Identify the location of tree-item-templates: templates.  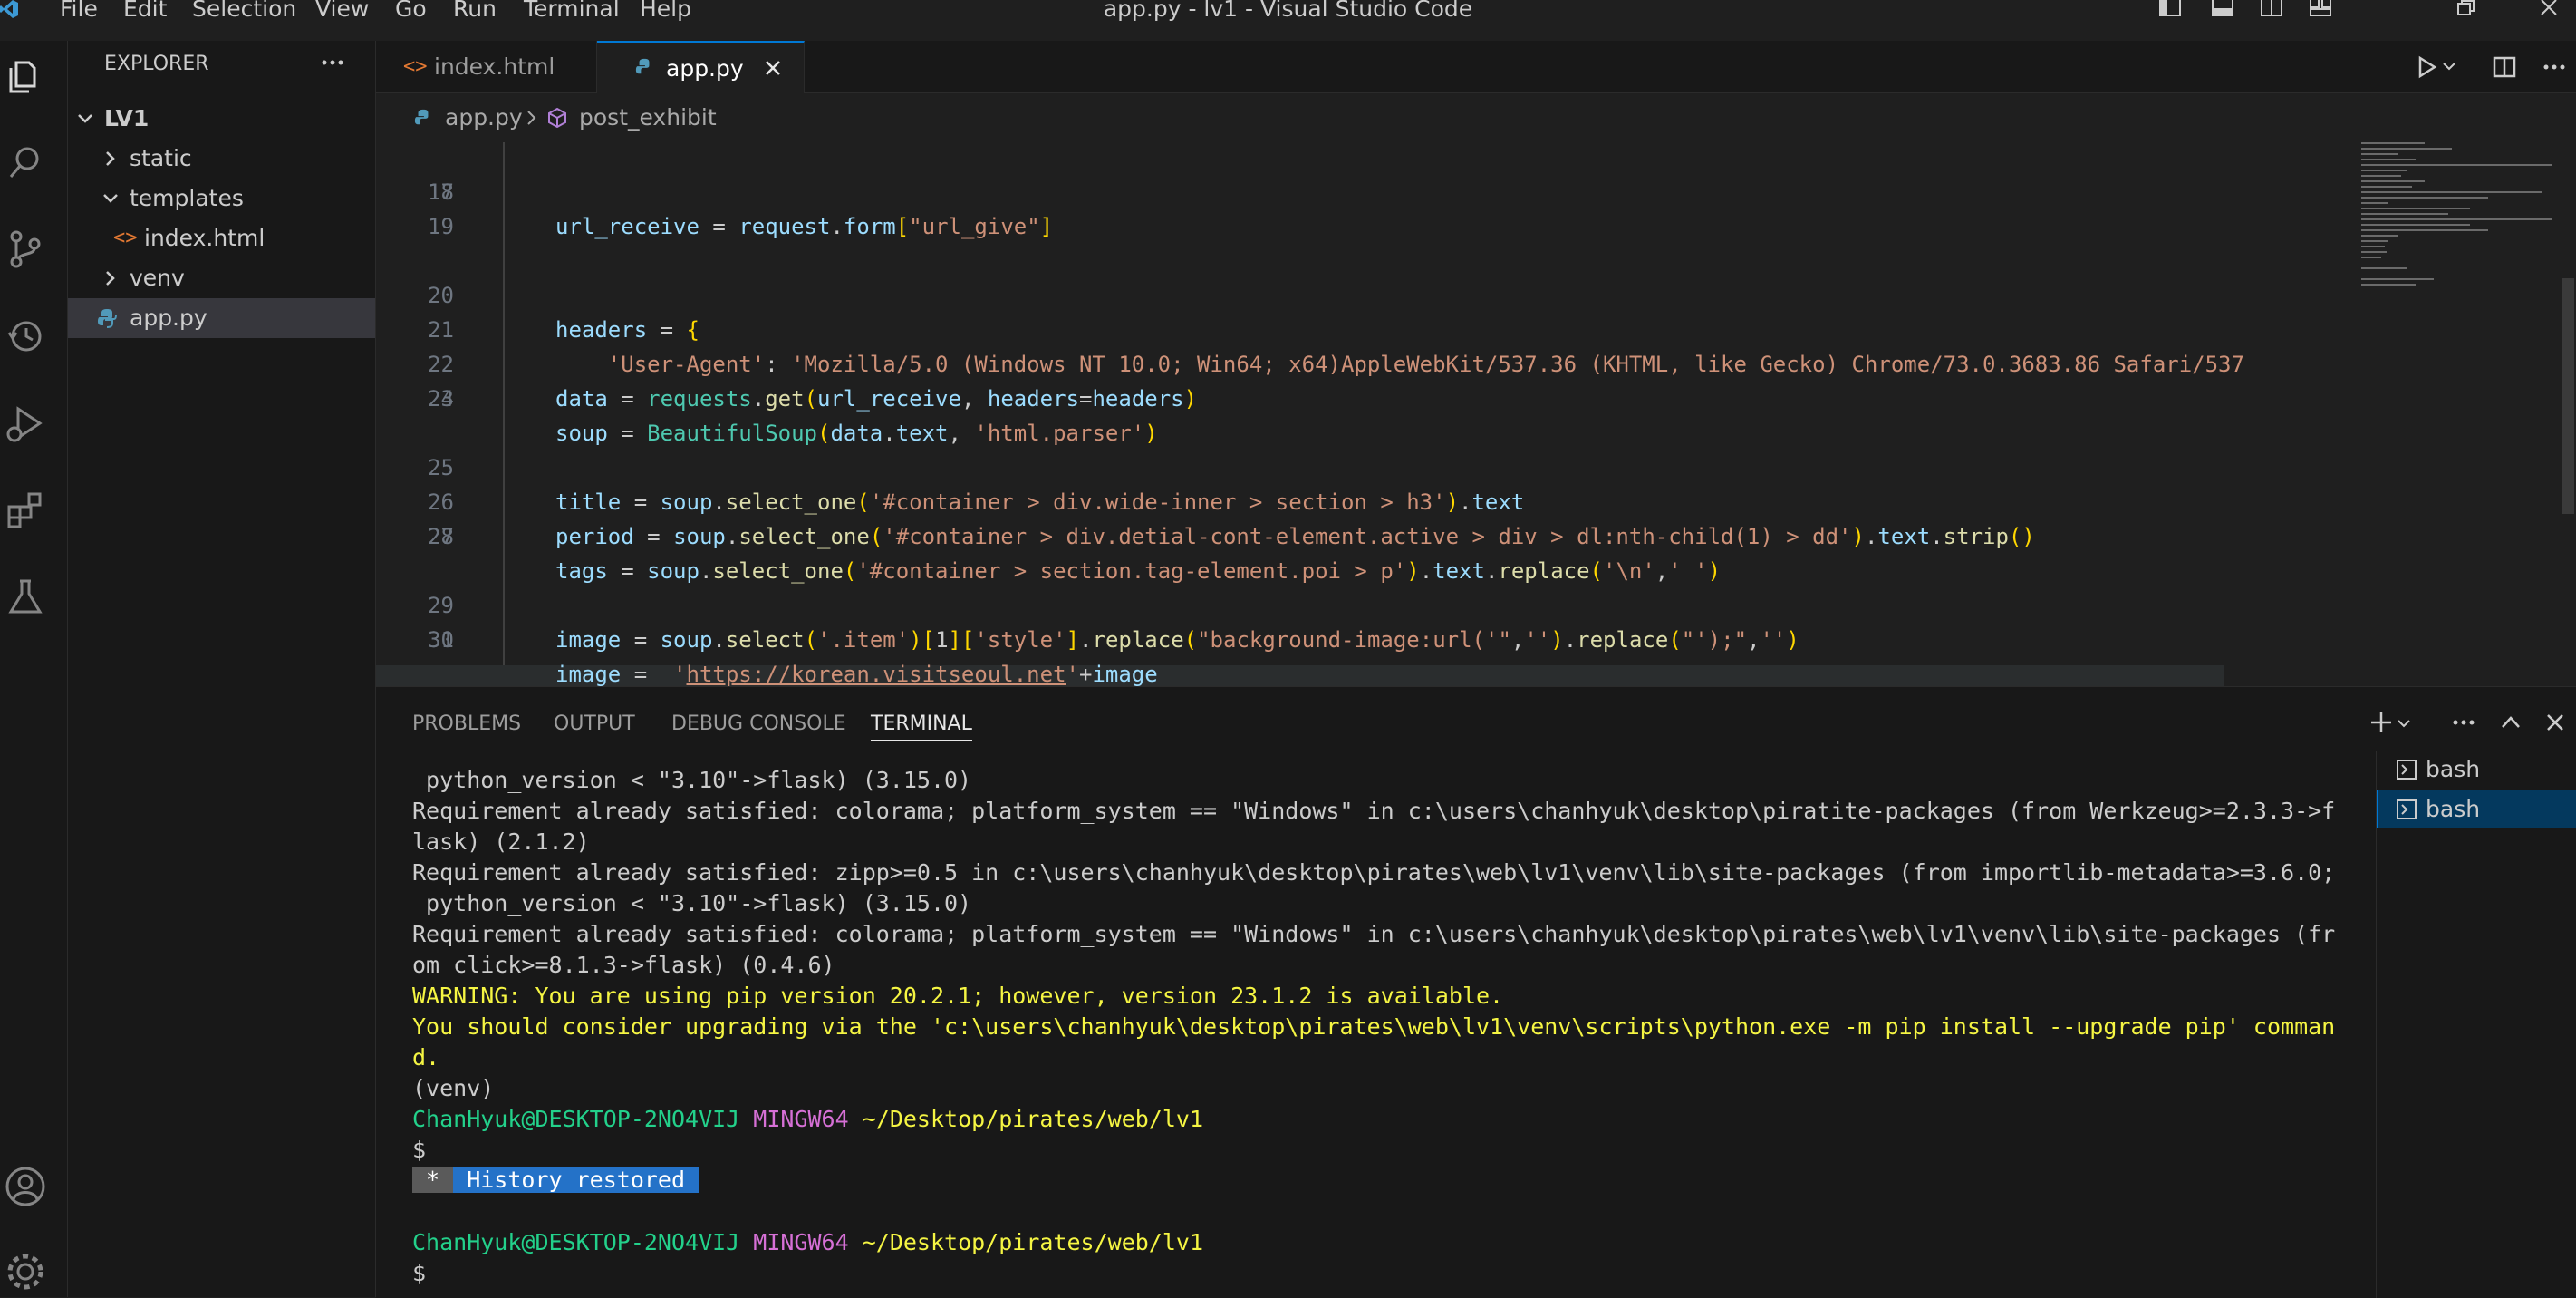
(221, 198).